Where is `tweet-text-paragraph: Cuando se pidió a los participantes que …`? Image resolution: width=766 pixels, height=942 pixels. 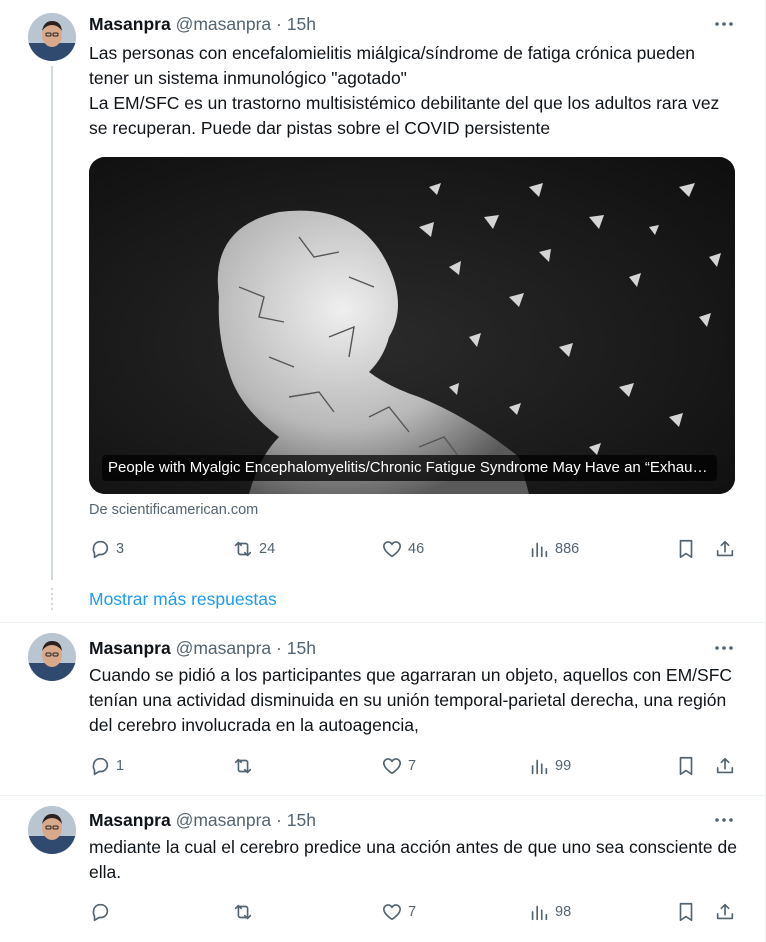
tweet-text-paragraph: Cuando se pidió a los participantes que … is located at coordinates (411, 700).